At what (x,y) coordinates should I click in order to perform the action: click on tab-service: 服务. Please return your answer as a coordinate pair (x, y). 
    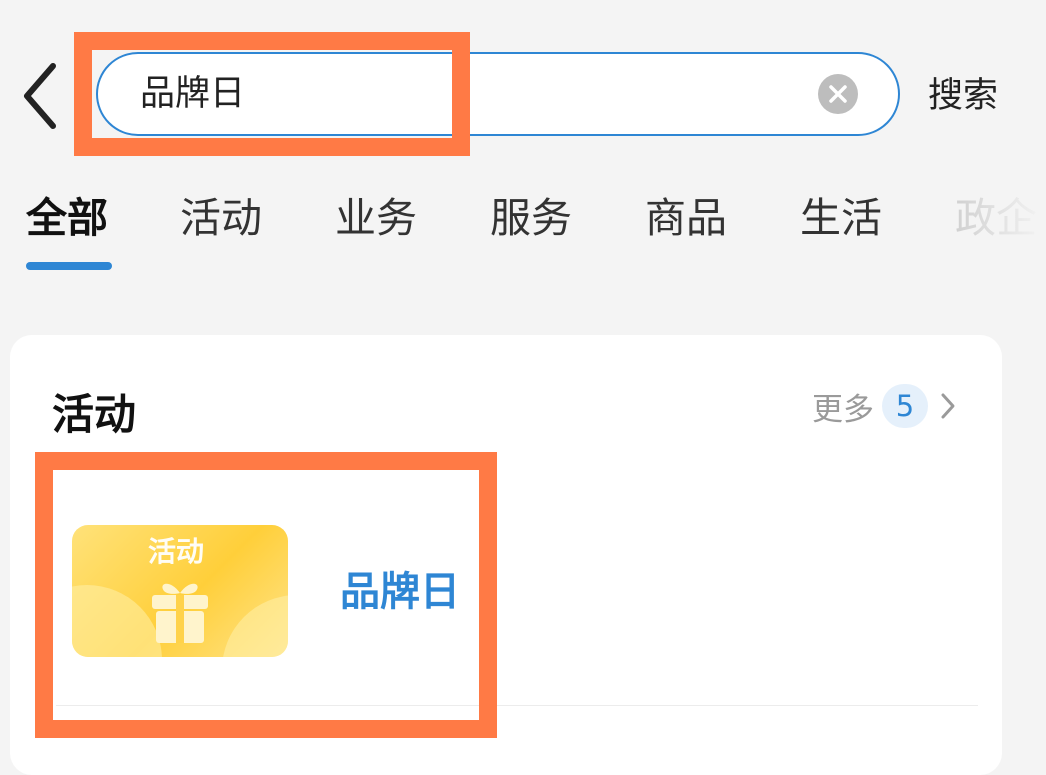
    Looking at the image, I should click on (531, 218).